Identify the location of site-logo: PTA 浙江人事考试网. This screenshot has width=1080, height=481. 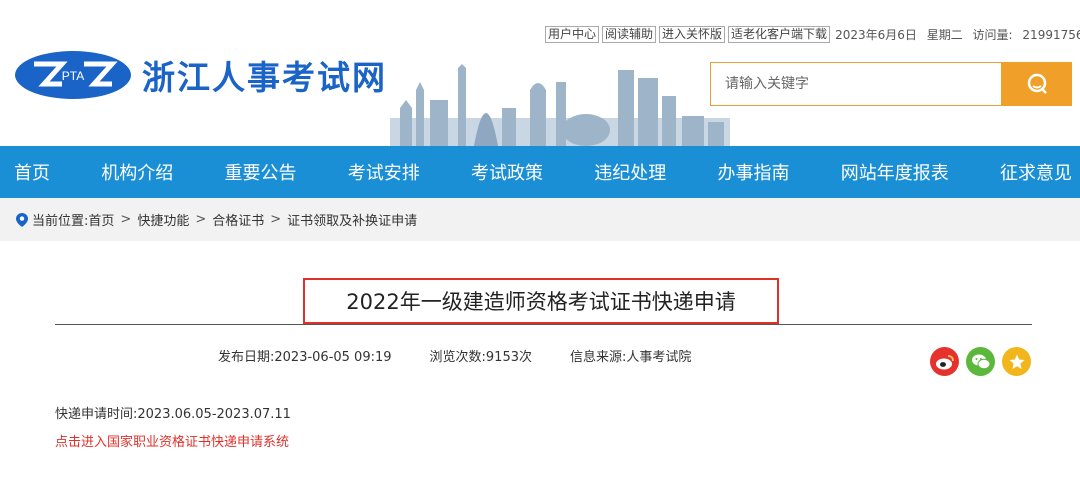
(200, 75).